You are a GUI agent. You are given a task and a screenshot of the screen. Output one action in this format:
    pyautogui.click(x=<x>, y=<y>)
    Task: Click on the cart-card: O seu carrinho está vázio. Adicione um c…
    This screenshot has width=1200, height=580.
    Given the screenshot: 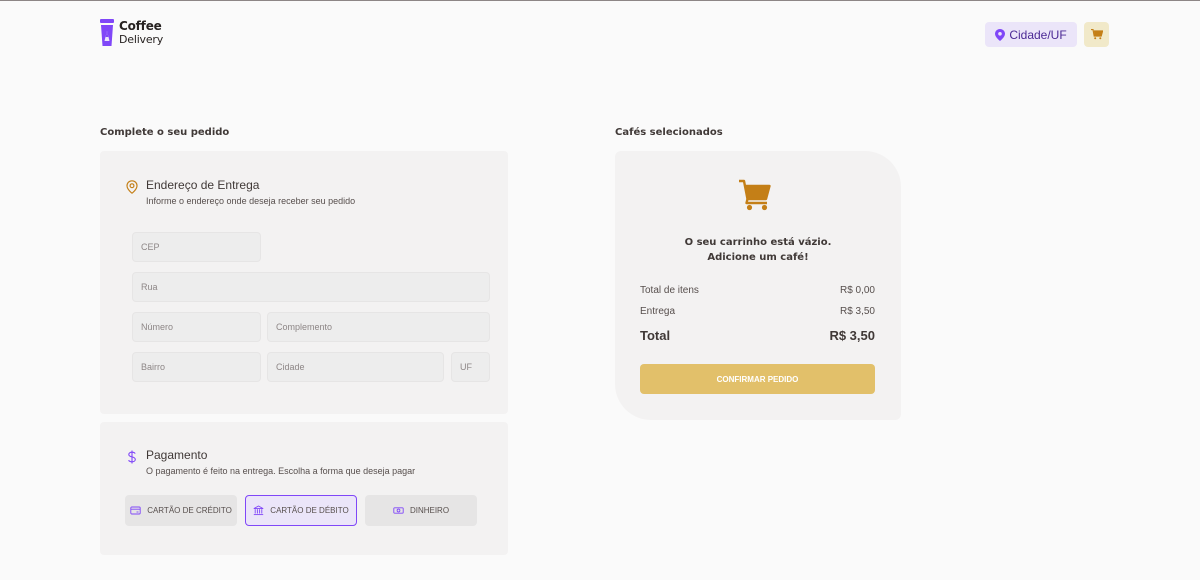 What is the action you would take?
    pyautogui.click(x=758, y=285)
    